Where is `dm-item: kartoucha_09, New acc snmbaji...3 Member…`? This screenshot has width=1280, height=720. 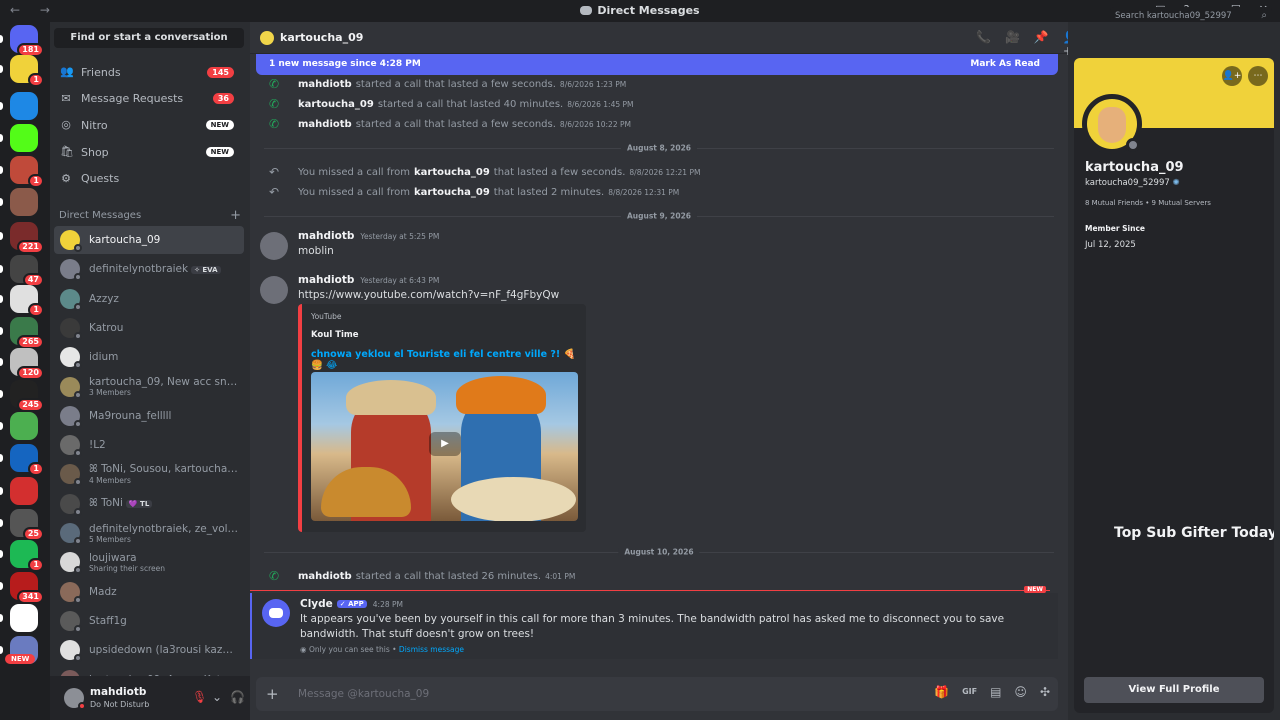 dm-item: kartoucha_09, New acc snmbaji...3 Member… is located at coordinates (149, 387).